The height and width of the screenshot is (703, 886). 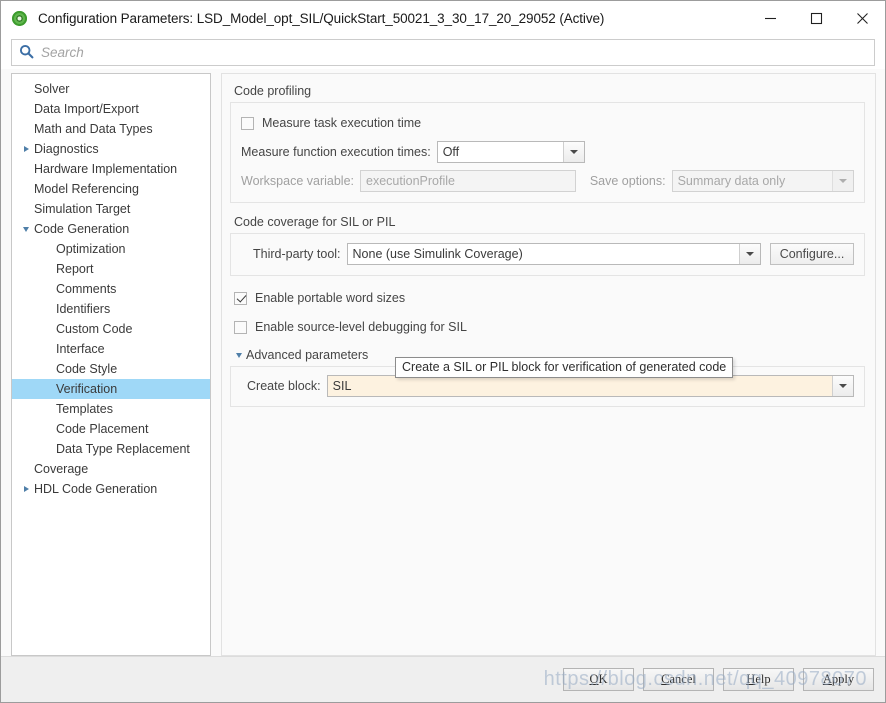 I want to click on sidebar-item-math-and-data-types: Math and Data Types, so click(x=111, y=129).